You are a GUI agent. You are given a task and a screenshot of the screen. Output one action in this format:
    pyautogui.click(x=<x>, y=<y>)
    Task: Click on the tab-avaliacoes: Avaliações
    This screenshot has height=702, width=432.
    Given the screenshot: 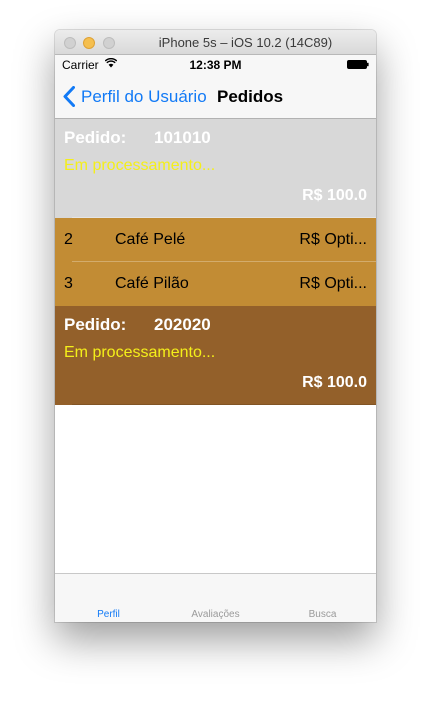 What is the action you would take?
    pyautogui.click(x=215, y=614)
    